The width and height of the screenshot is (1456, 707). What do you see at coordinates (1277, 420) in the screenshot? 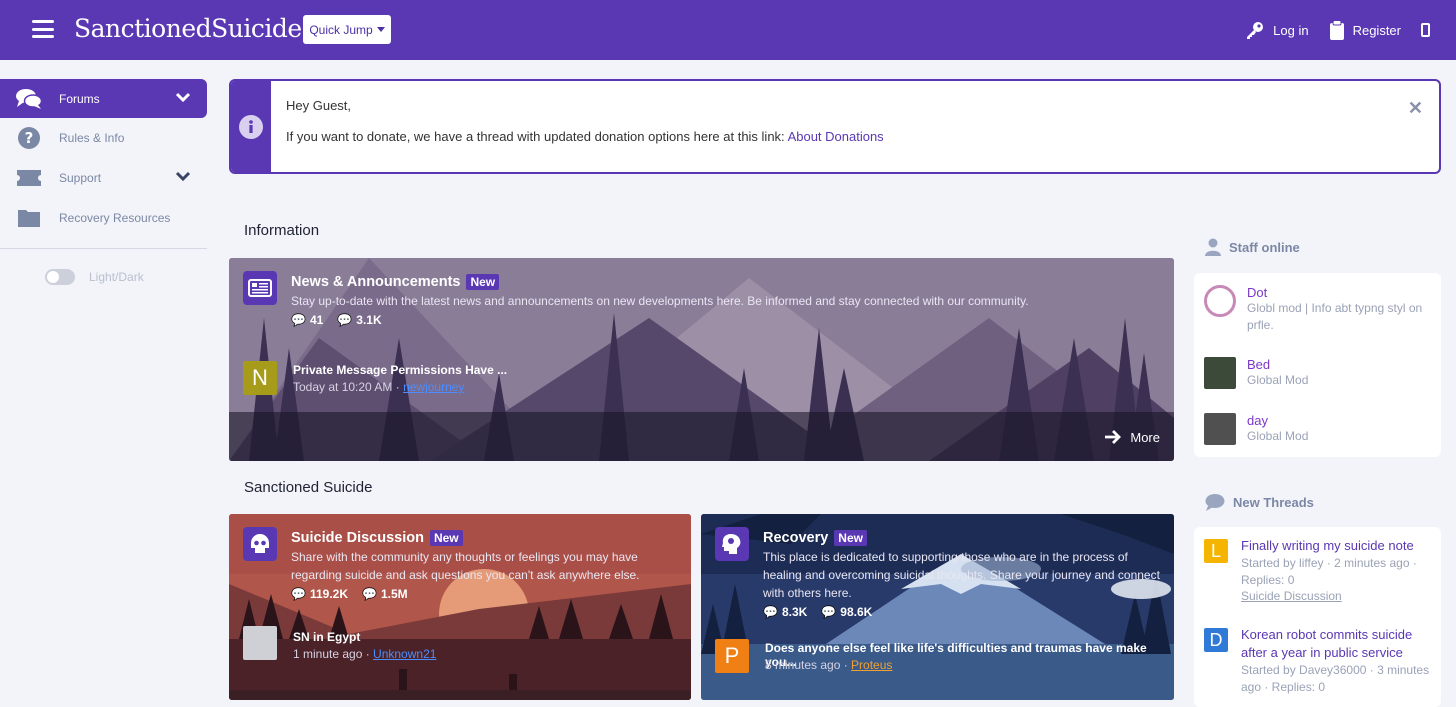
I see `staff-name: day` at bounding box center [1277, 420].